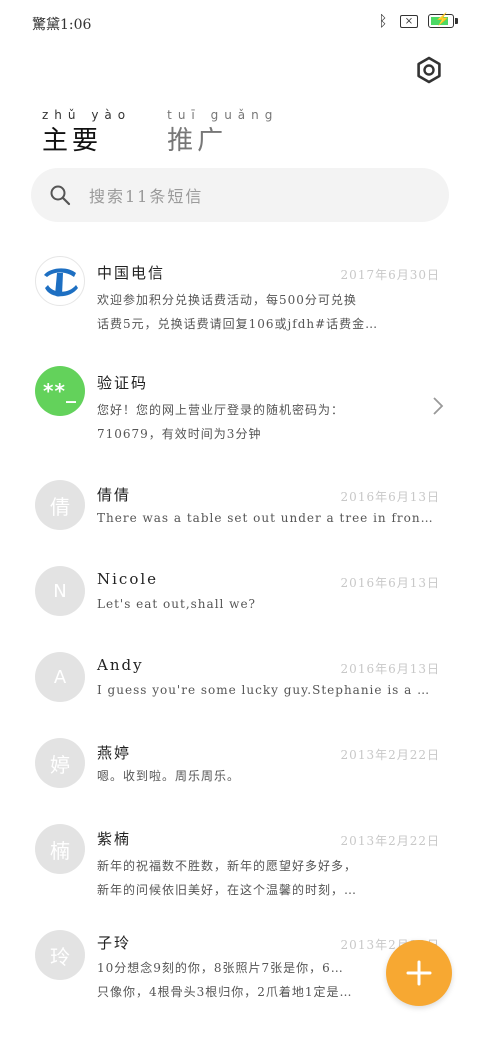  I want to click on sender-name: Nicole, so click(128, 579).